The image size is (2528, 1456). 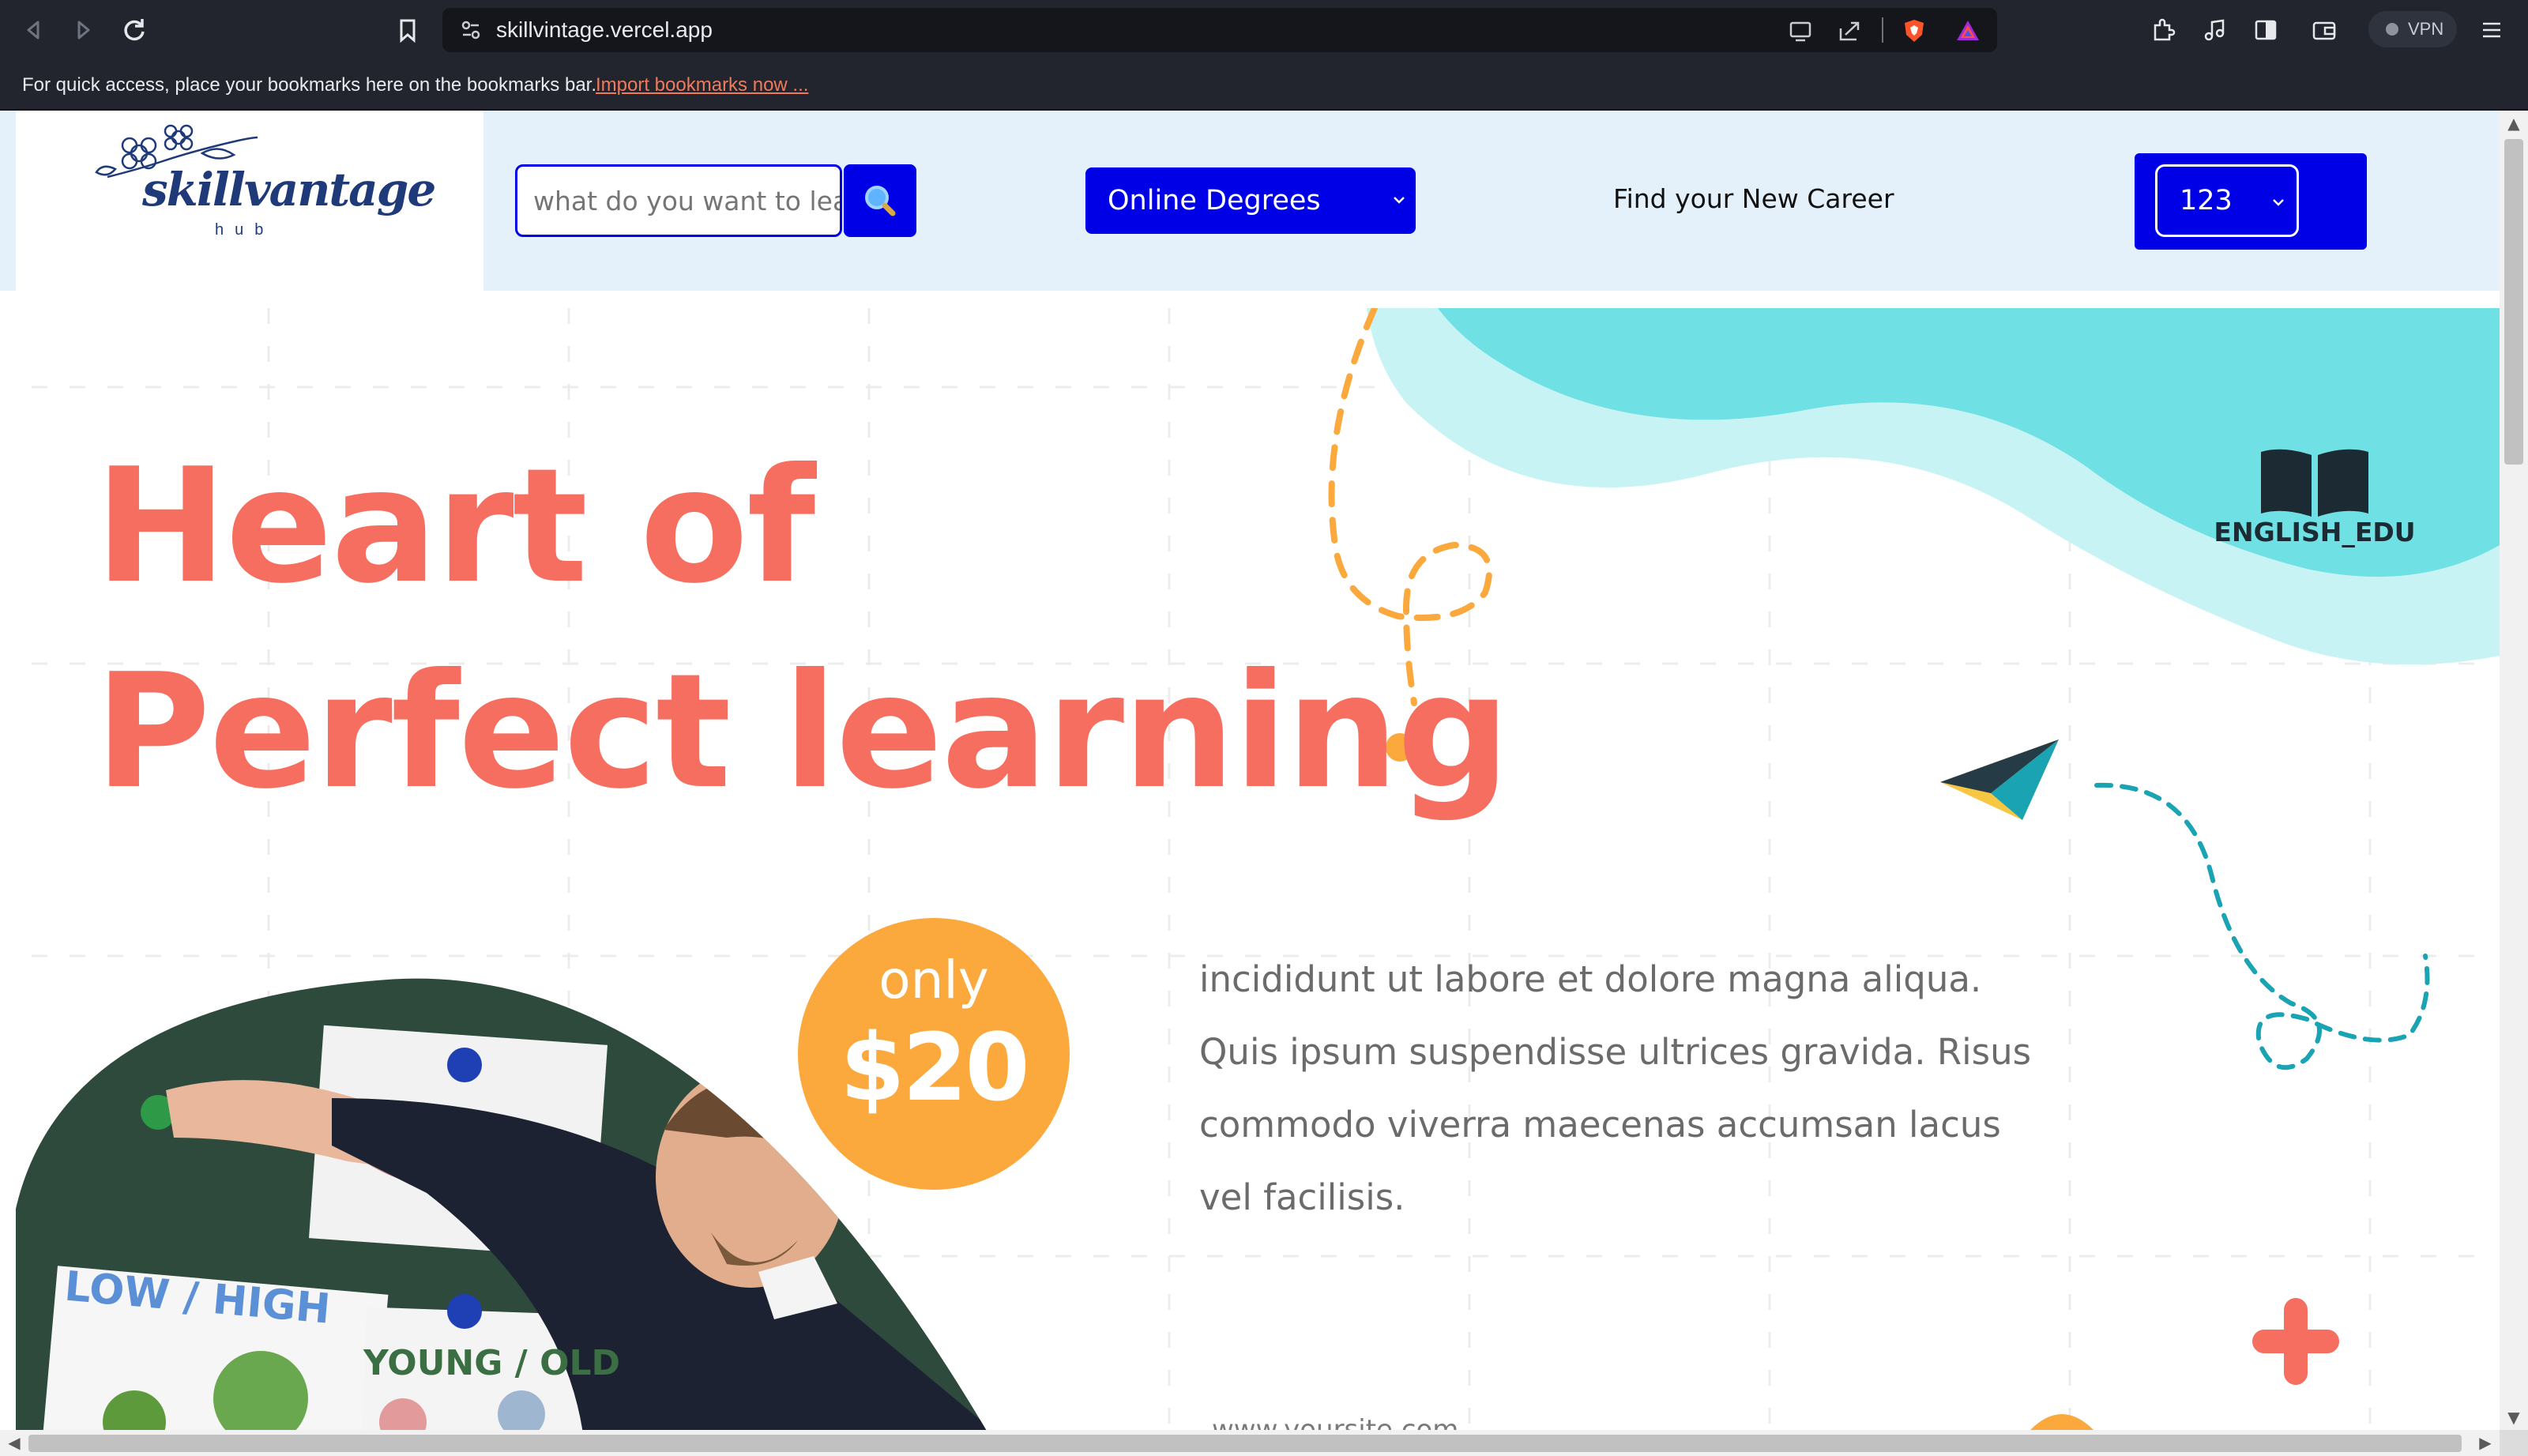 What do you see at coordinates (2266, 30) in the screenshot?
I see `sidebar-icon` at bounding box center [2266, 30].